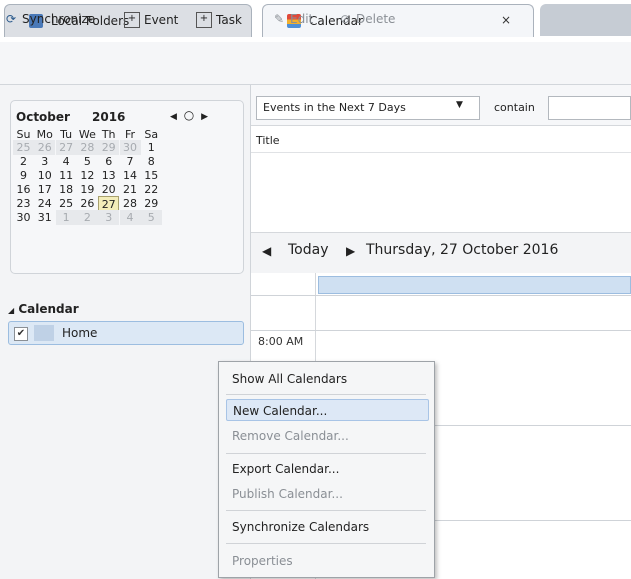  What do you see at coordinates (43, 117) in the screenshot?
I see `mini-calendar-month: October` at bounding box center [43, 117].